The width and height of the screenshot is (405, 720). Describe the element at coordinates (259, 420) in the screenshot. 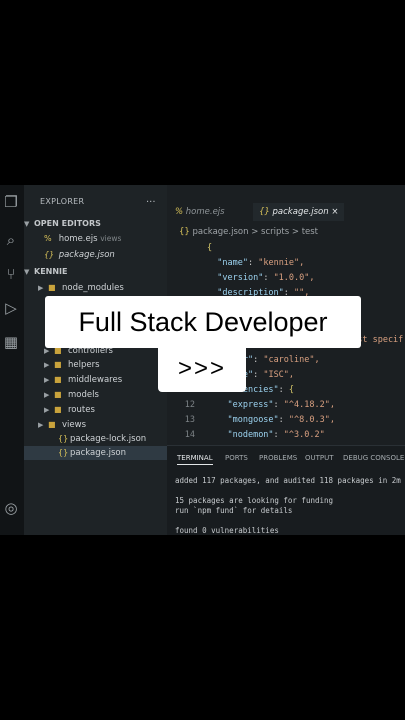

I see `code-line: 13 "mongoose": "^8.0.3",` at that location.